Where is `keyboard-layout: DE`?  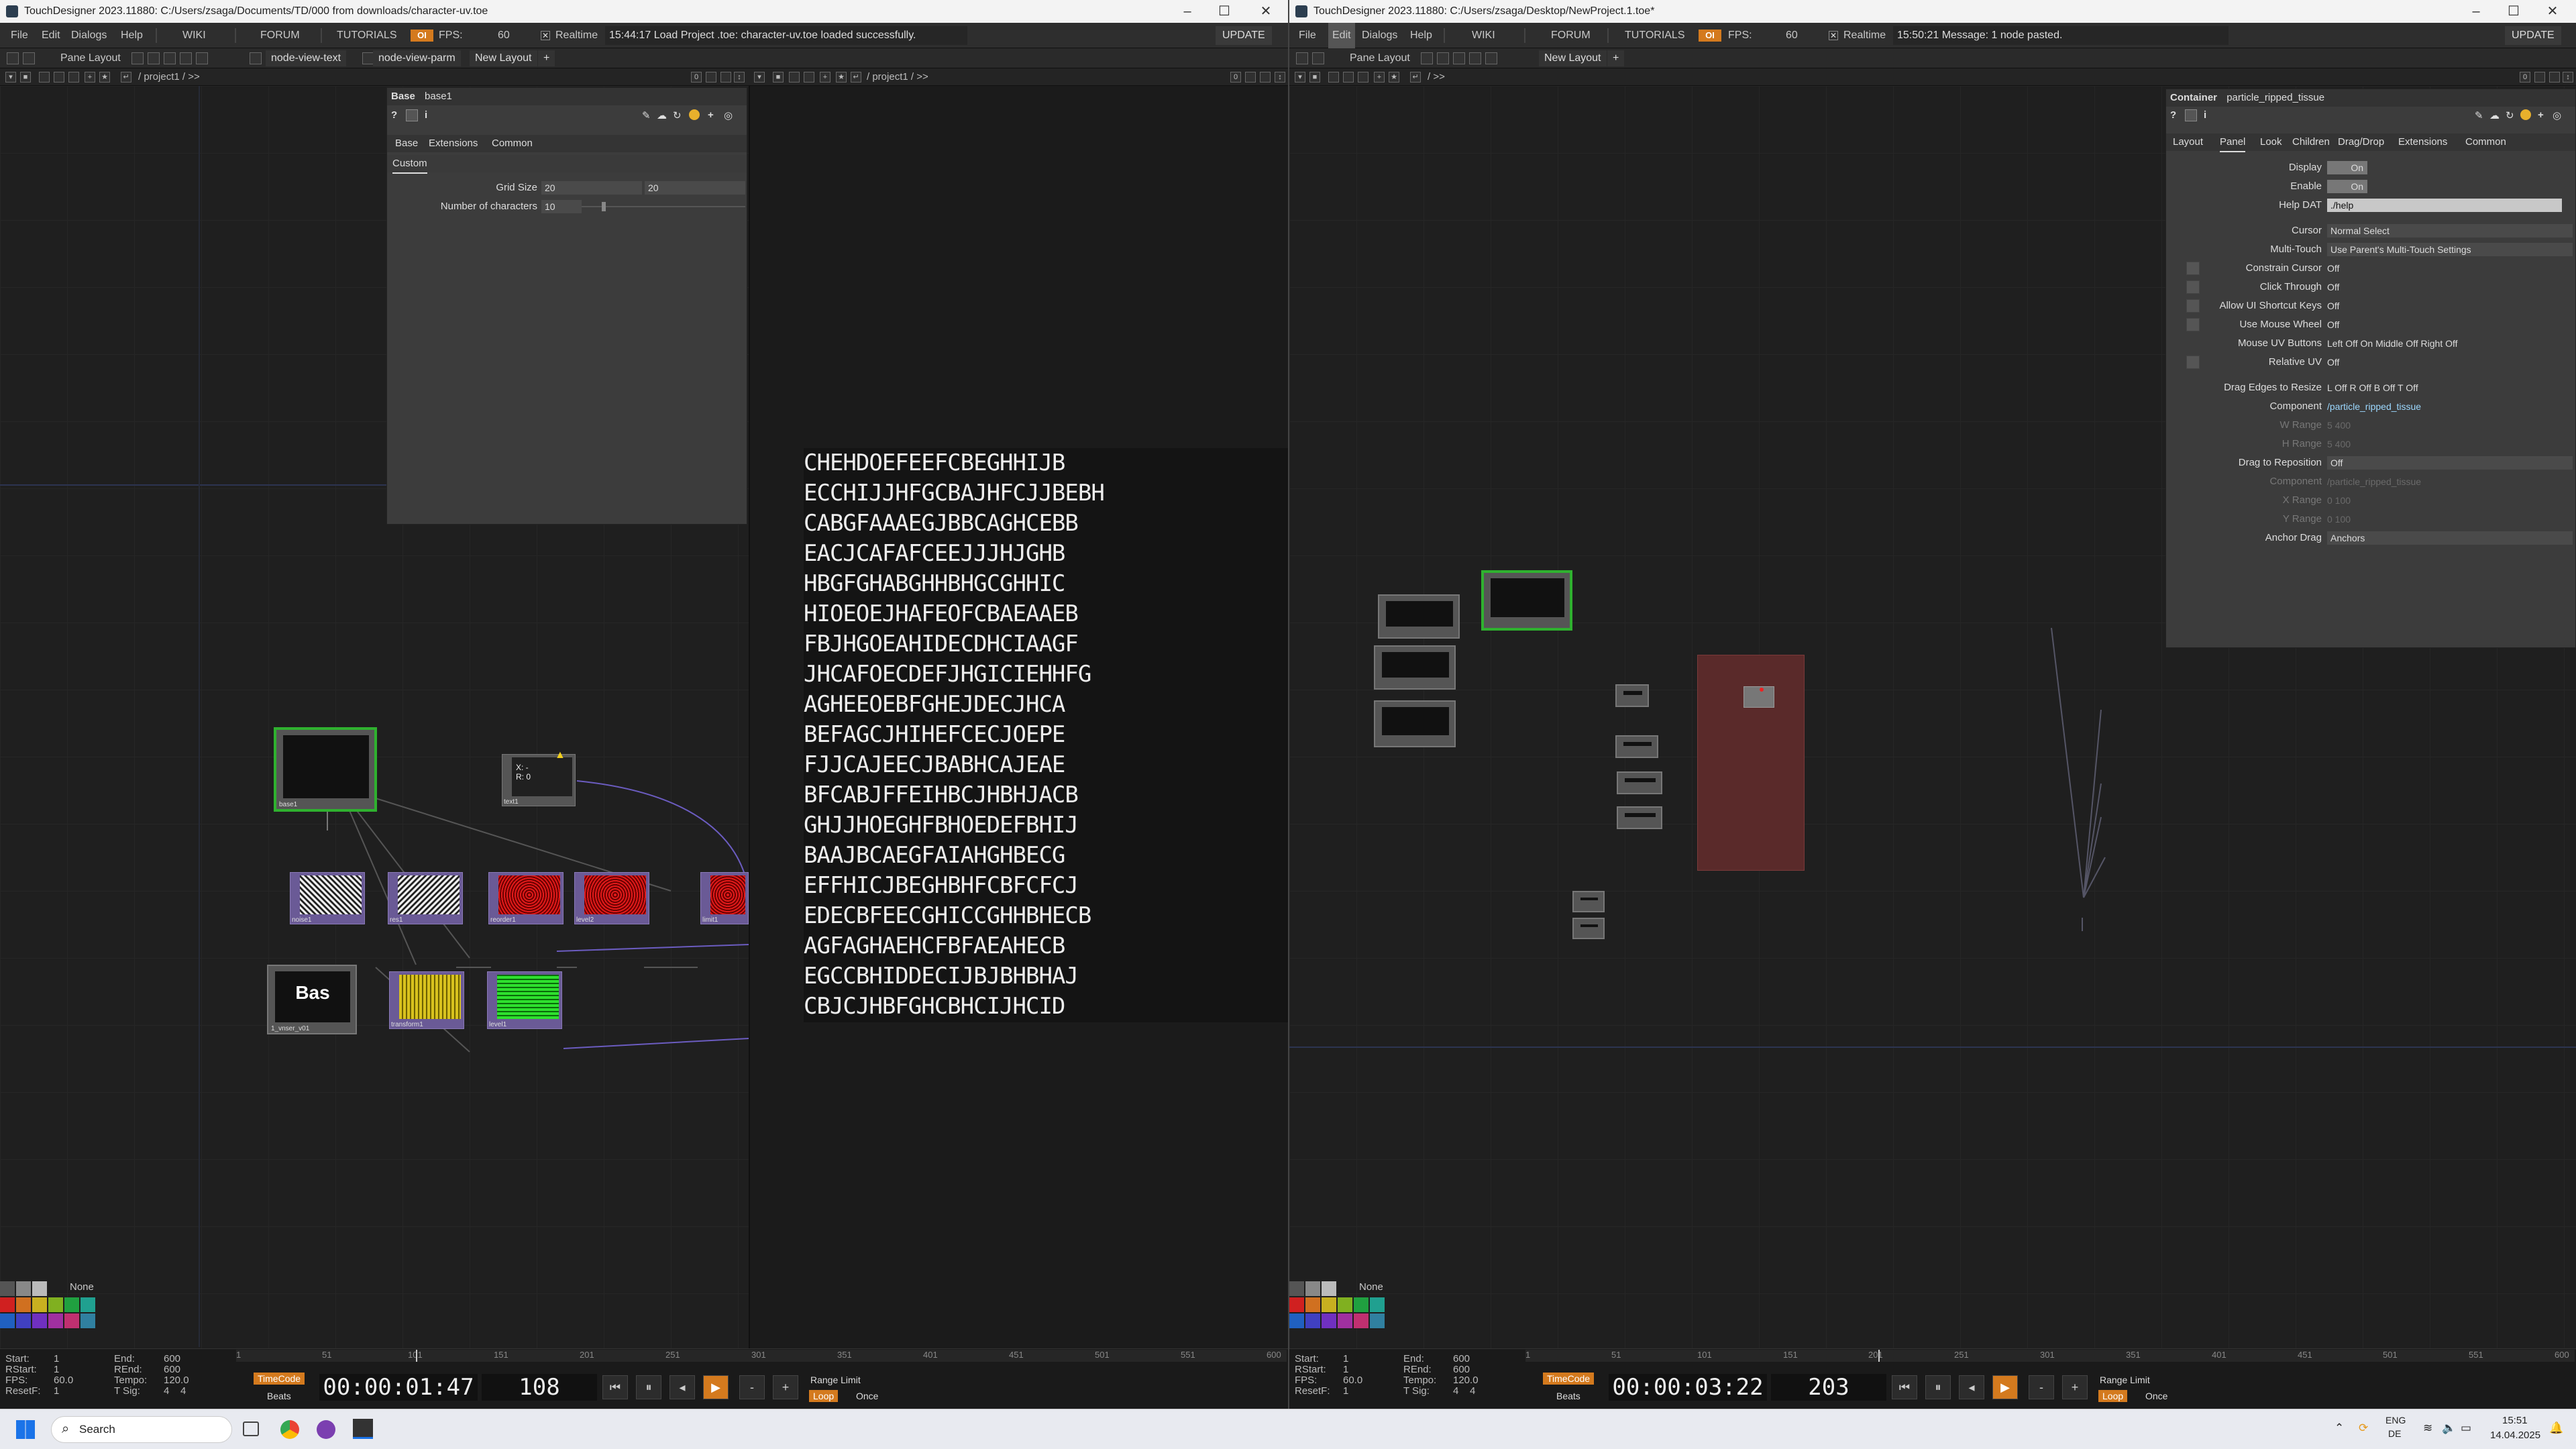
keyboard-layout: DE is located at coordinates (2394, 1433).